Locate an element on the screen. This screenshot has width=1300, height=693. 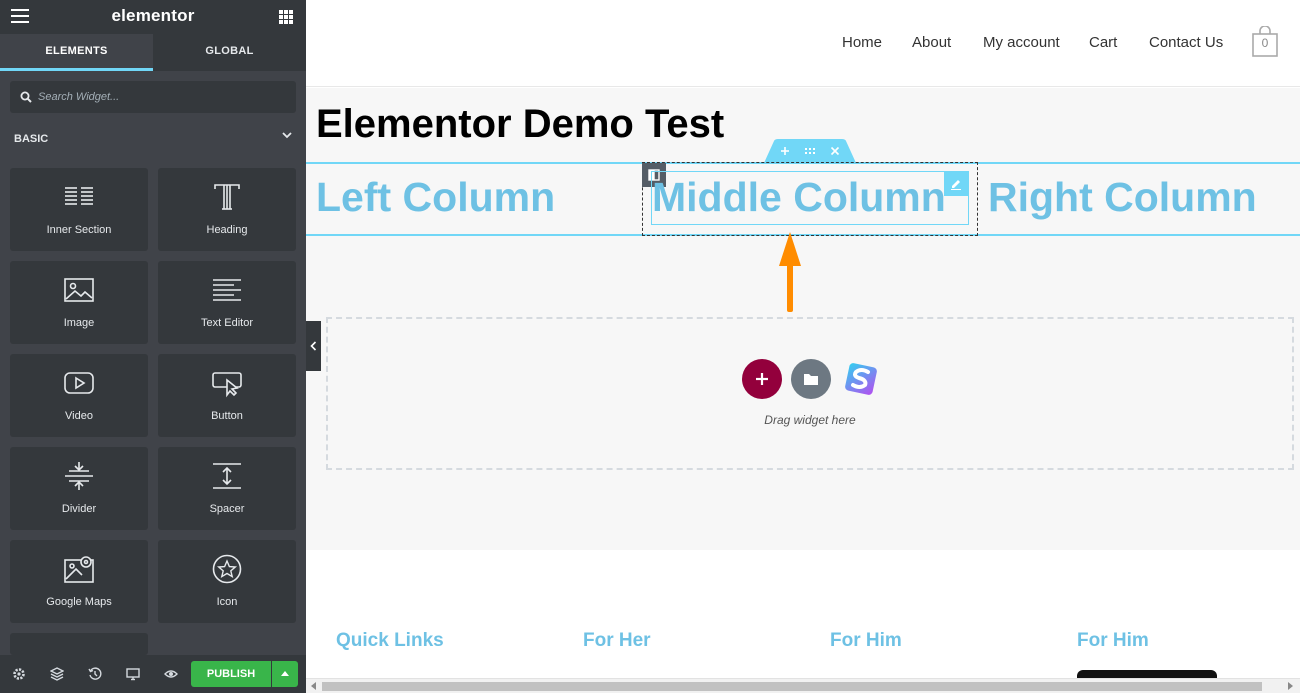
dropzone-hint: Drag widget here is located at coordinates (810, 420).